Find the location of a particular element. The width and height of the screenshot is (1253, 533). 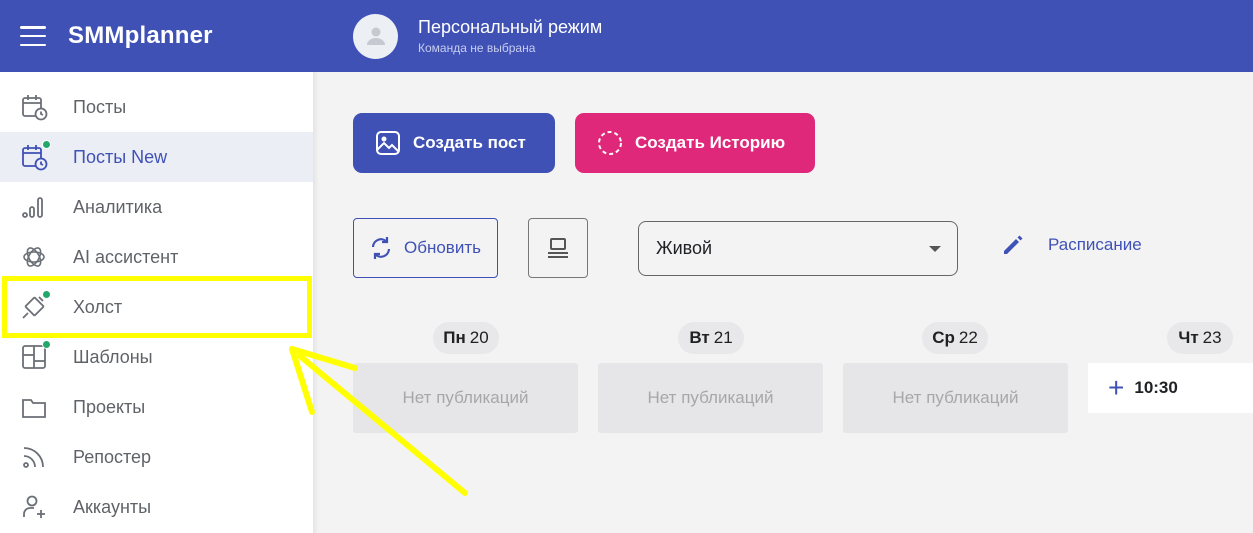

plus-icon: + is located at coordinates (1116, 387).